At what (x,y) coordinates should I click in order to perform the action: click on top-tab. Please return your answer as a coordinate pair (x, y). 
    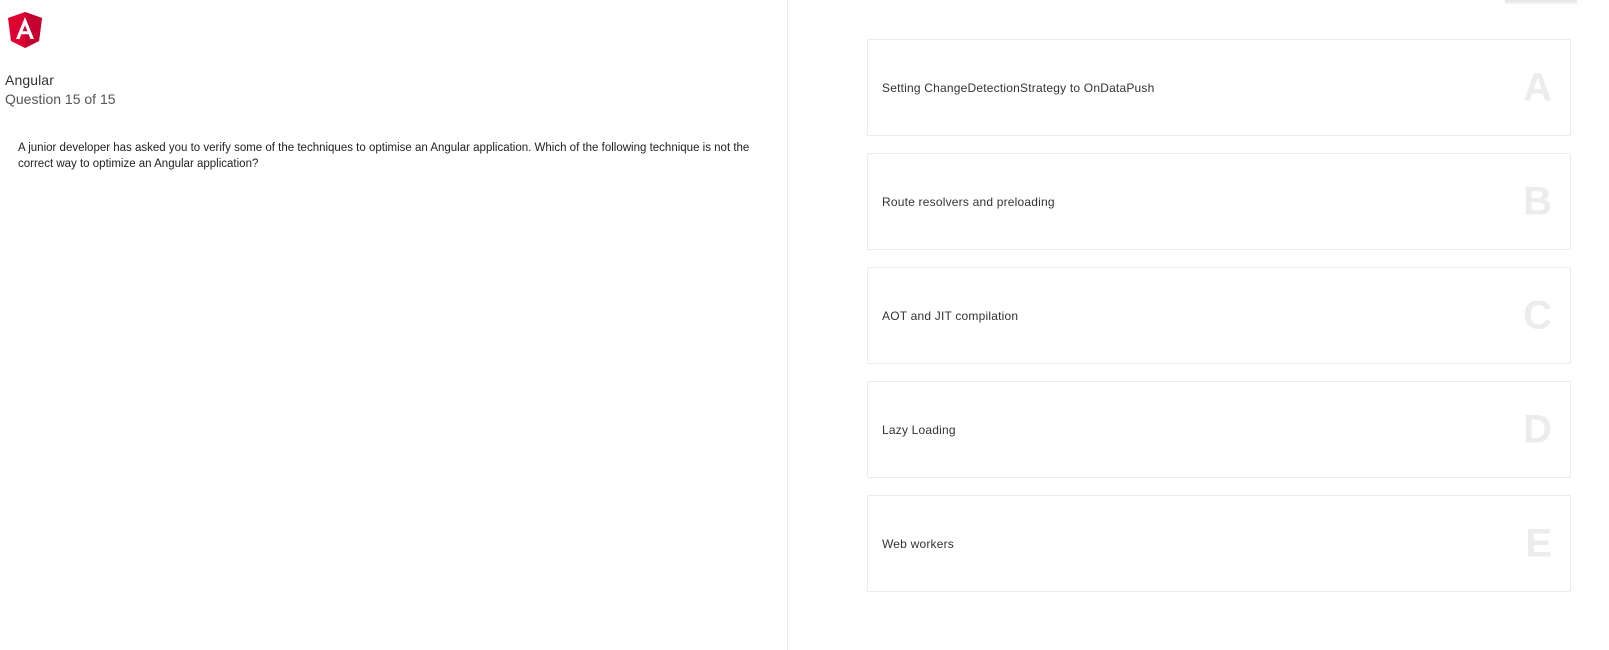
    Looking at the image, I should click on (1541, 1).